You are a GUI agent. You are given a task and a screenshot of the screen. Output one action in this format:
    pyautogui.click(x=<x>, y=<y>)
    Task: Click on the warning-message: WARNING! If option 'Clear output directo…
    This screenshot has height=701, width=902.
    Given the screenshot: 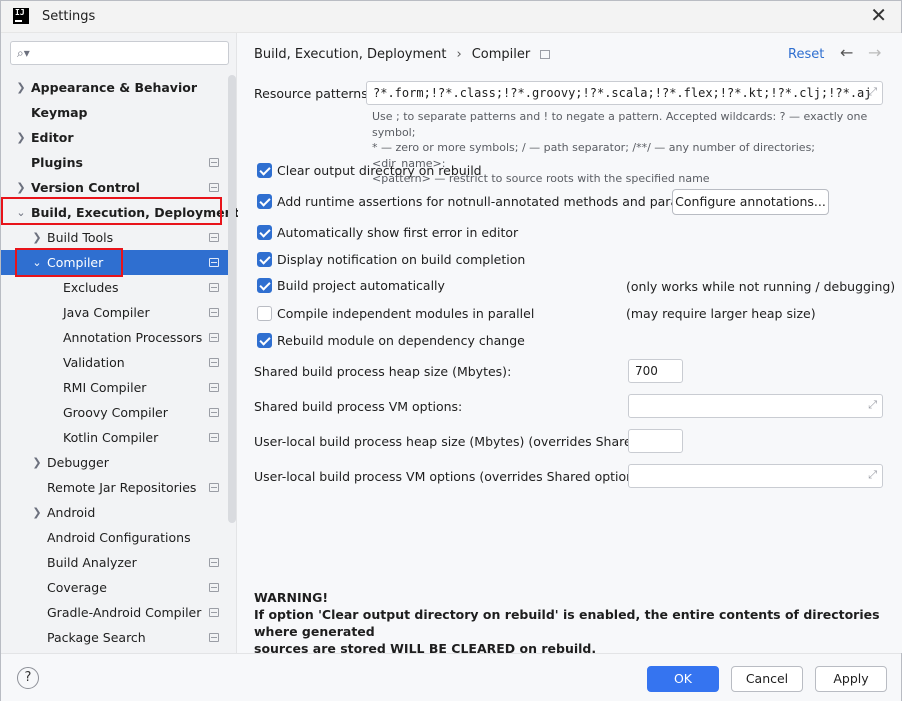 What is the action you would take?
    pyautogui.click(x=574, y=623)
    